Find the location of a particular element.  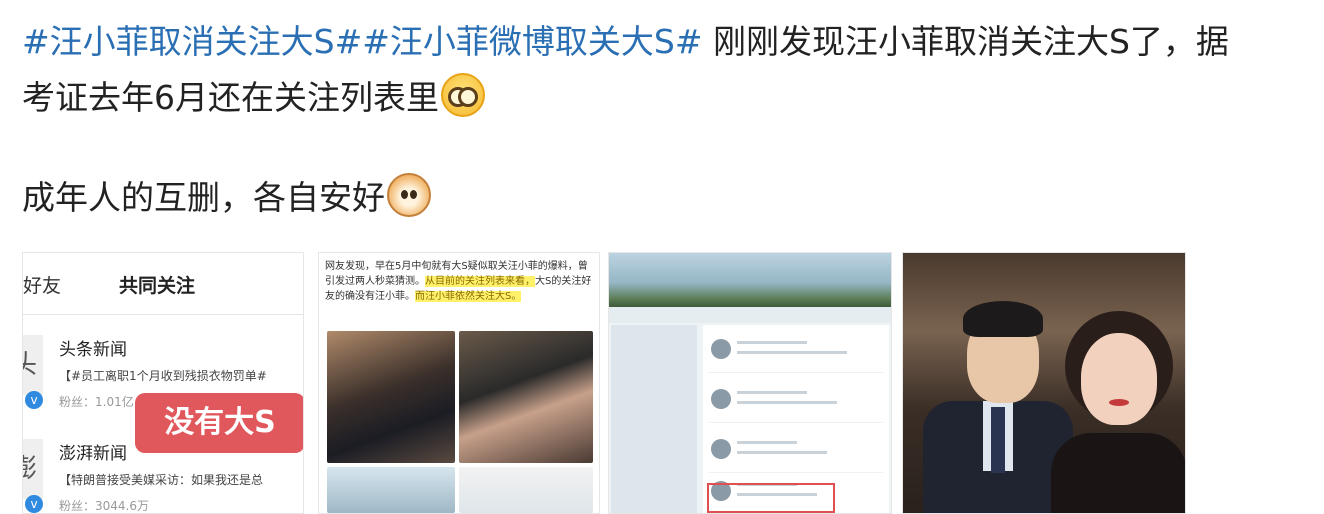

dress is located at coordinates (1118, 473).